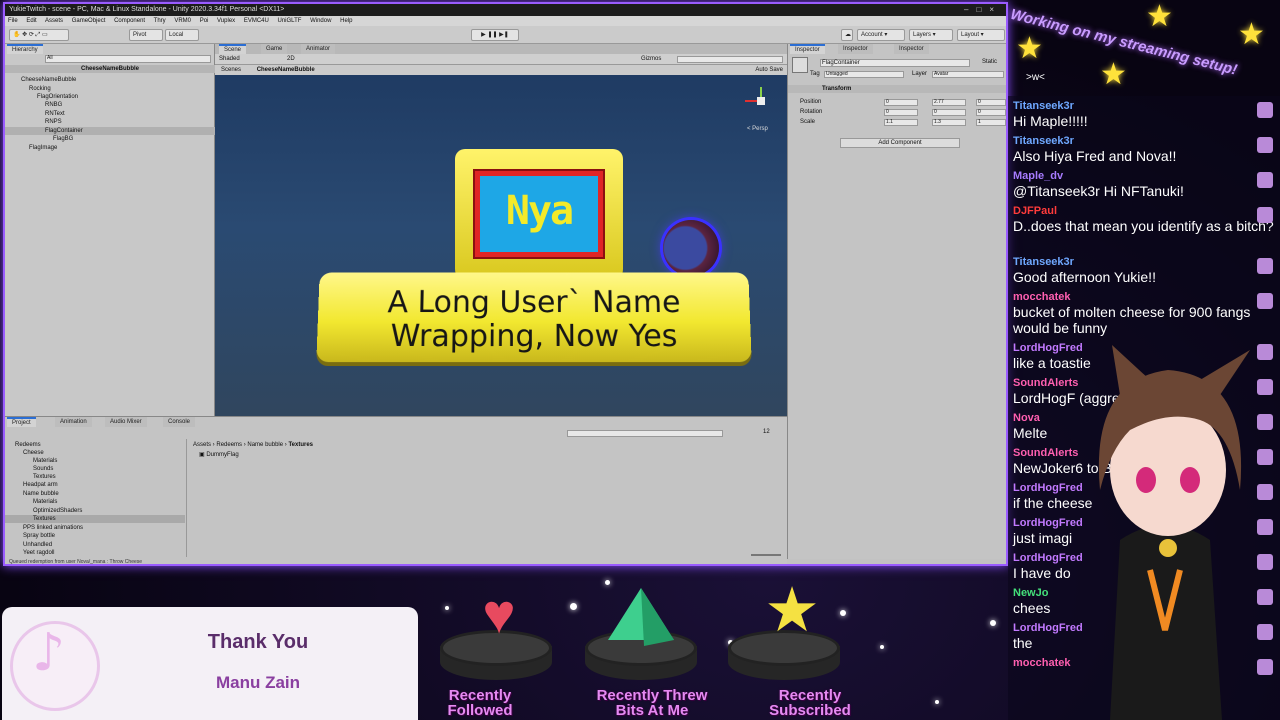 The height and width of the screenshot is (720, 1280). What do you see at coordinates (900, 143) in the screenshot?
I see `add-component-button: Add Component` at bounding box center [900, 143].